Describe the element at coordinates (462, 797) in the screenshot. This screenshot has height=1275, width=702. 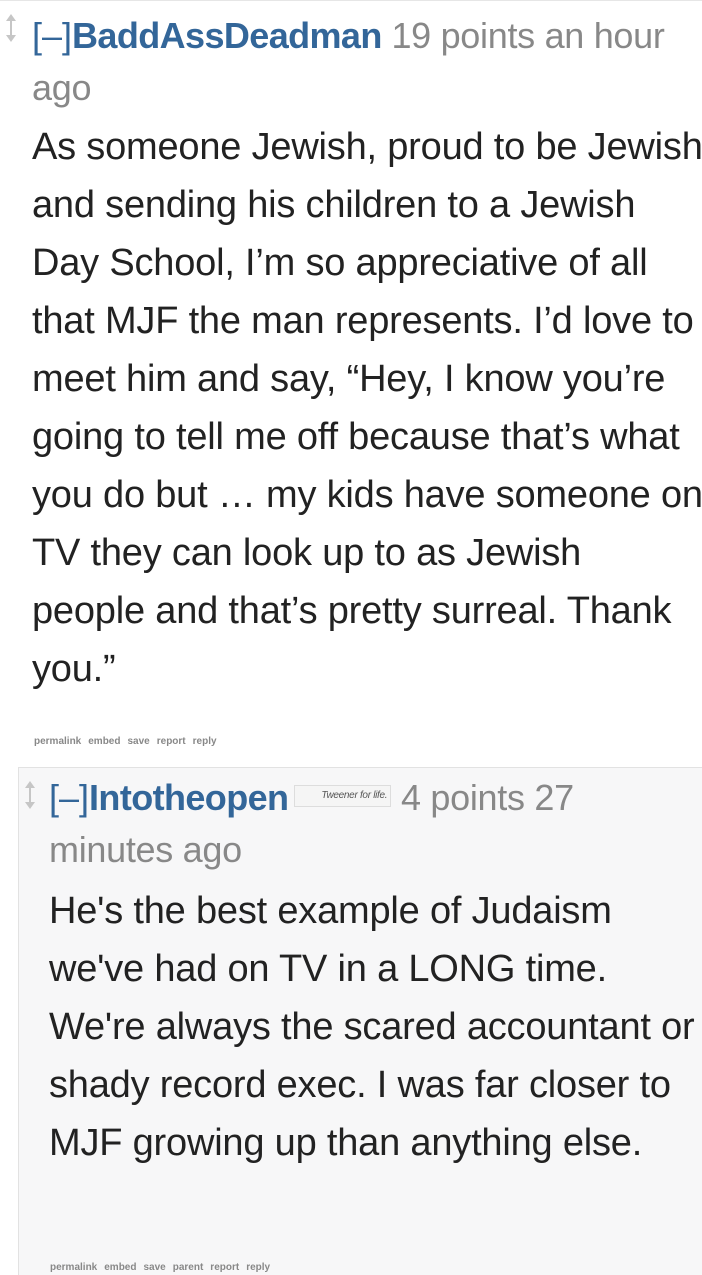
I see `score: 4 points` at that location.